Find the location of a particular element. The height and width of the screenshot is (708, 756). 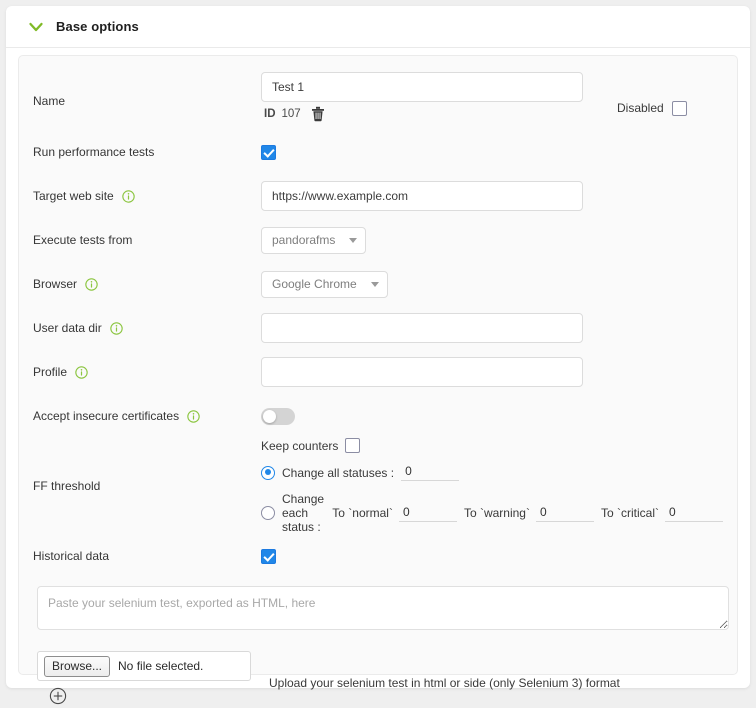

label-profile: Profile is located at coordinates (147, 372).